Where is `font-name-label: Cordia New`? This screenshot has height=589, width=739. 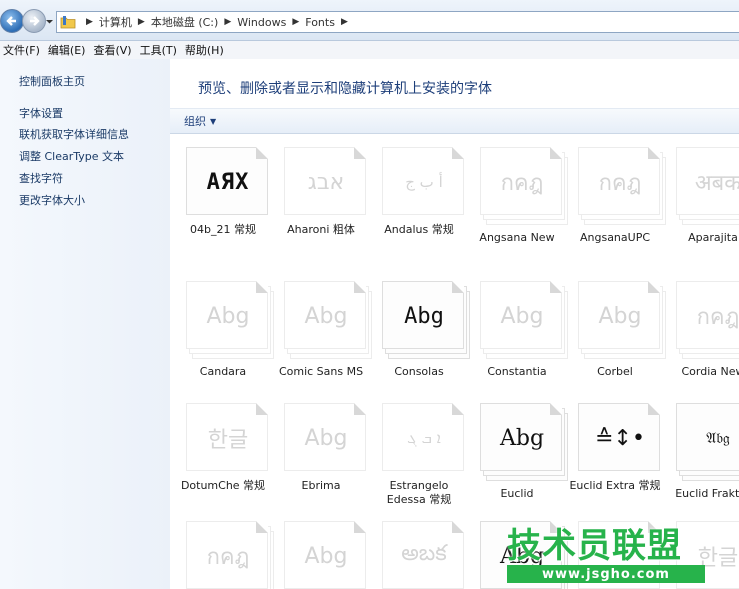
font-name-label: Cordia New is located at coordinates (710, 371).